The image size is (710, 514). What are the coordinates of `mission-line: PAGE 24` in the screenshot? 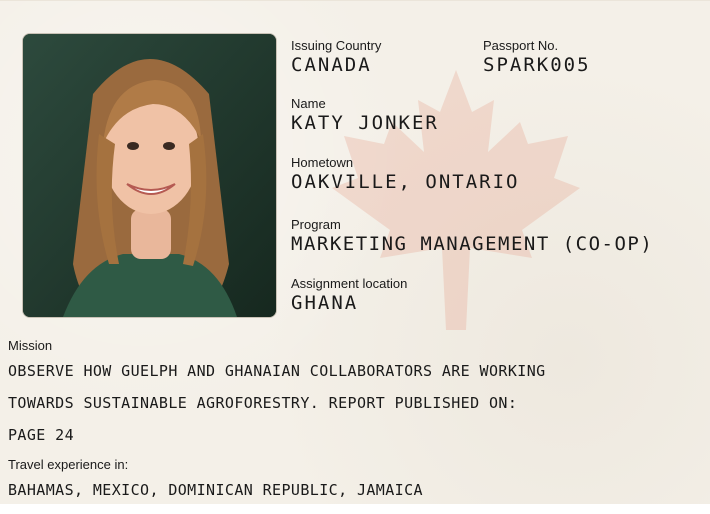 It's located at (41, 435).